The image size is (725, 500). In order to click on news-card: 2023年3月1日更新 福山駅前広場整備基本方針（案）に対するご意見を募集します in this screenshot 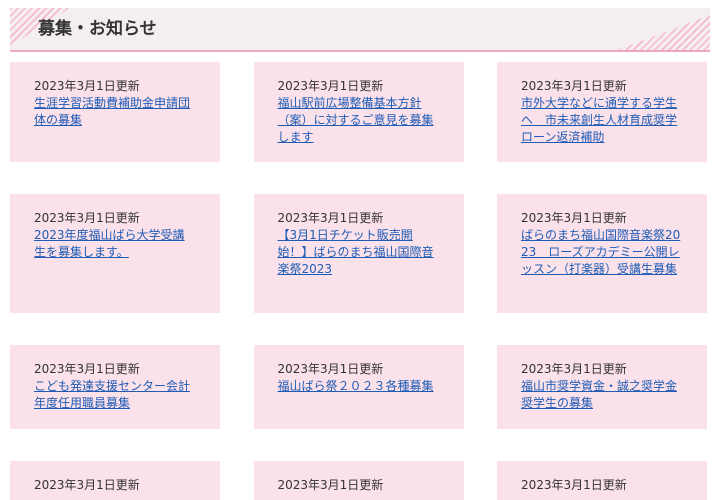, I will do `click(358, 112)`.